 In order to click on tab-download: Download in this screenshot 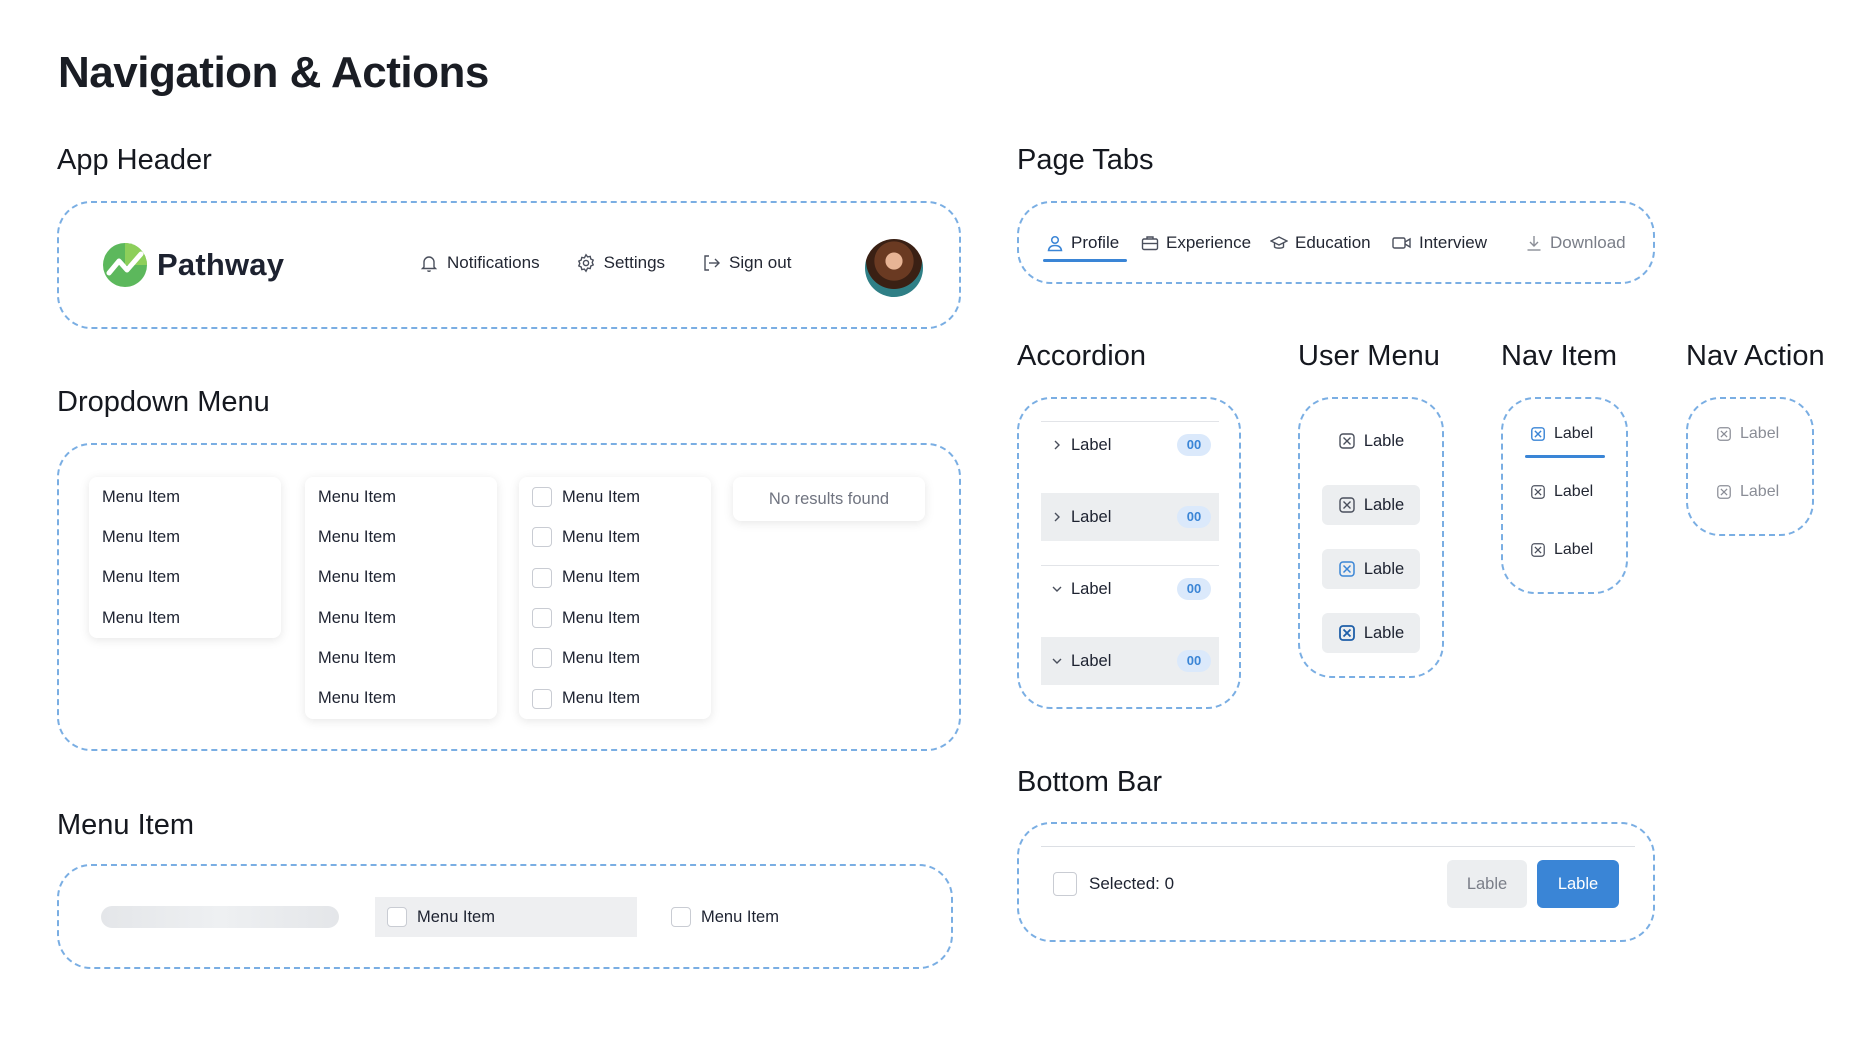, I will do `click(1575, 243)`.